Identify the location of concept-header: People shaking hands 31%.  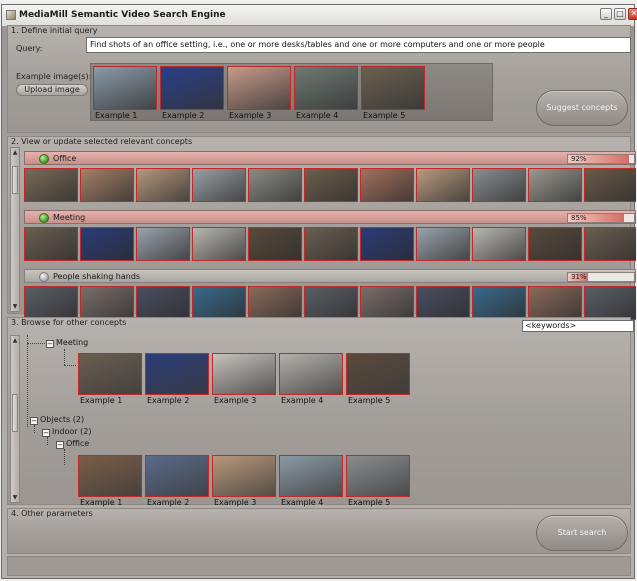
(330, 276).